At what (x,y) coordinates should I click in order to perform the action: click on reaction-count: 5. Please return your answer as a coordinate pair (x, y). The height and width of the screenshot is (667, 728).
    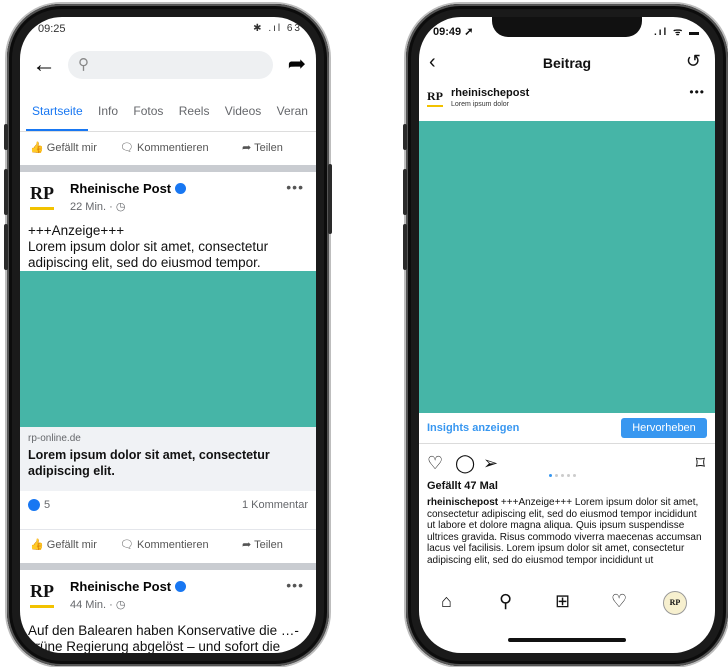
    Looking at the image, I should click on (47, 505).